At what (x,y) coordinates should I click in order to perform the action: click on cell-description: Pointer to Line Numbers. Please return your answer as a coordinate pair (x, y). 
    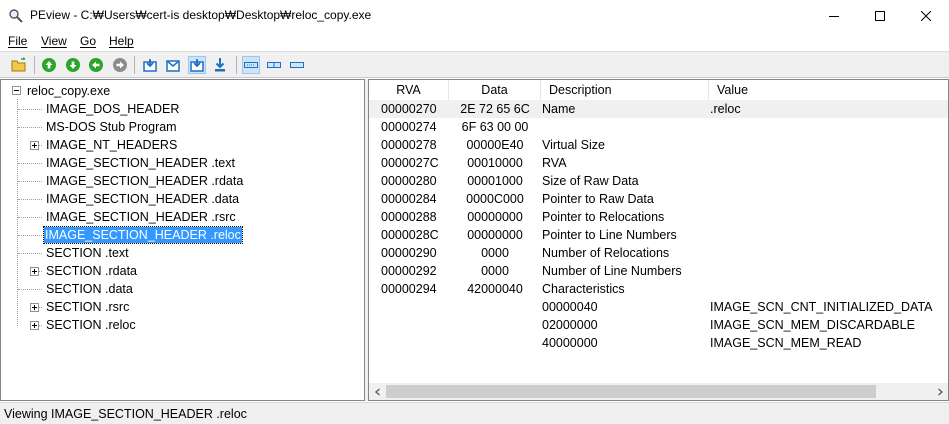
    Looking at the image, I should click on (609, 235).